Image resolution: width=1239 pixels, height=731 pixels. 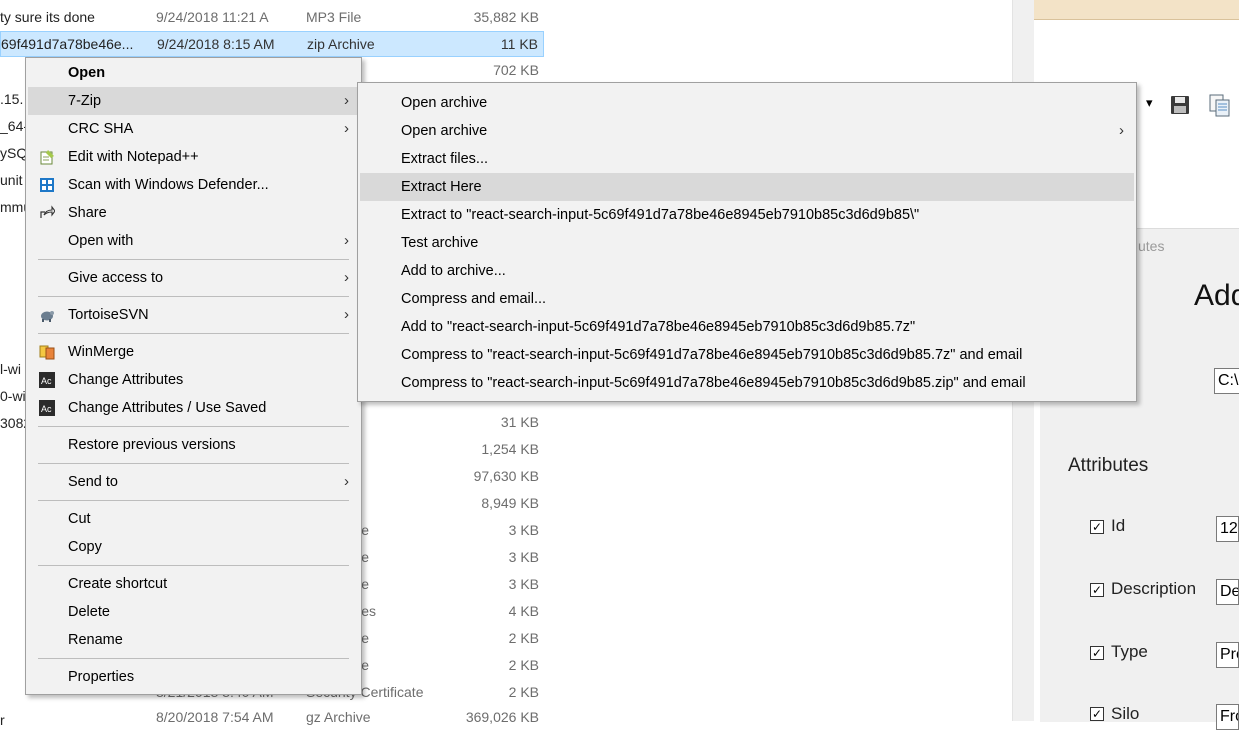 I want to click on id-input: 12, so click(x=1227, y=529).